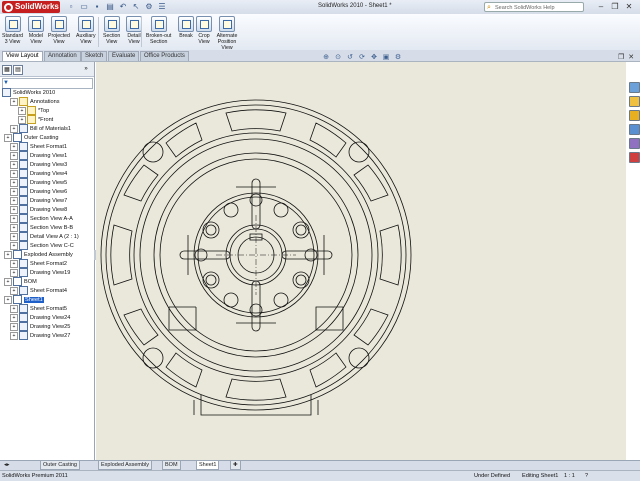  Describe the element at coordinates (86, 30) in the screenshot. I see `ribbon-button-3: Auxiliary View` at that location.